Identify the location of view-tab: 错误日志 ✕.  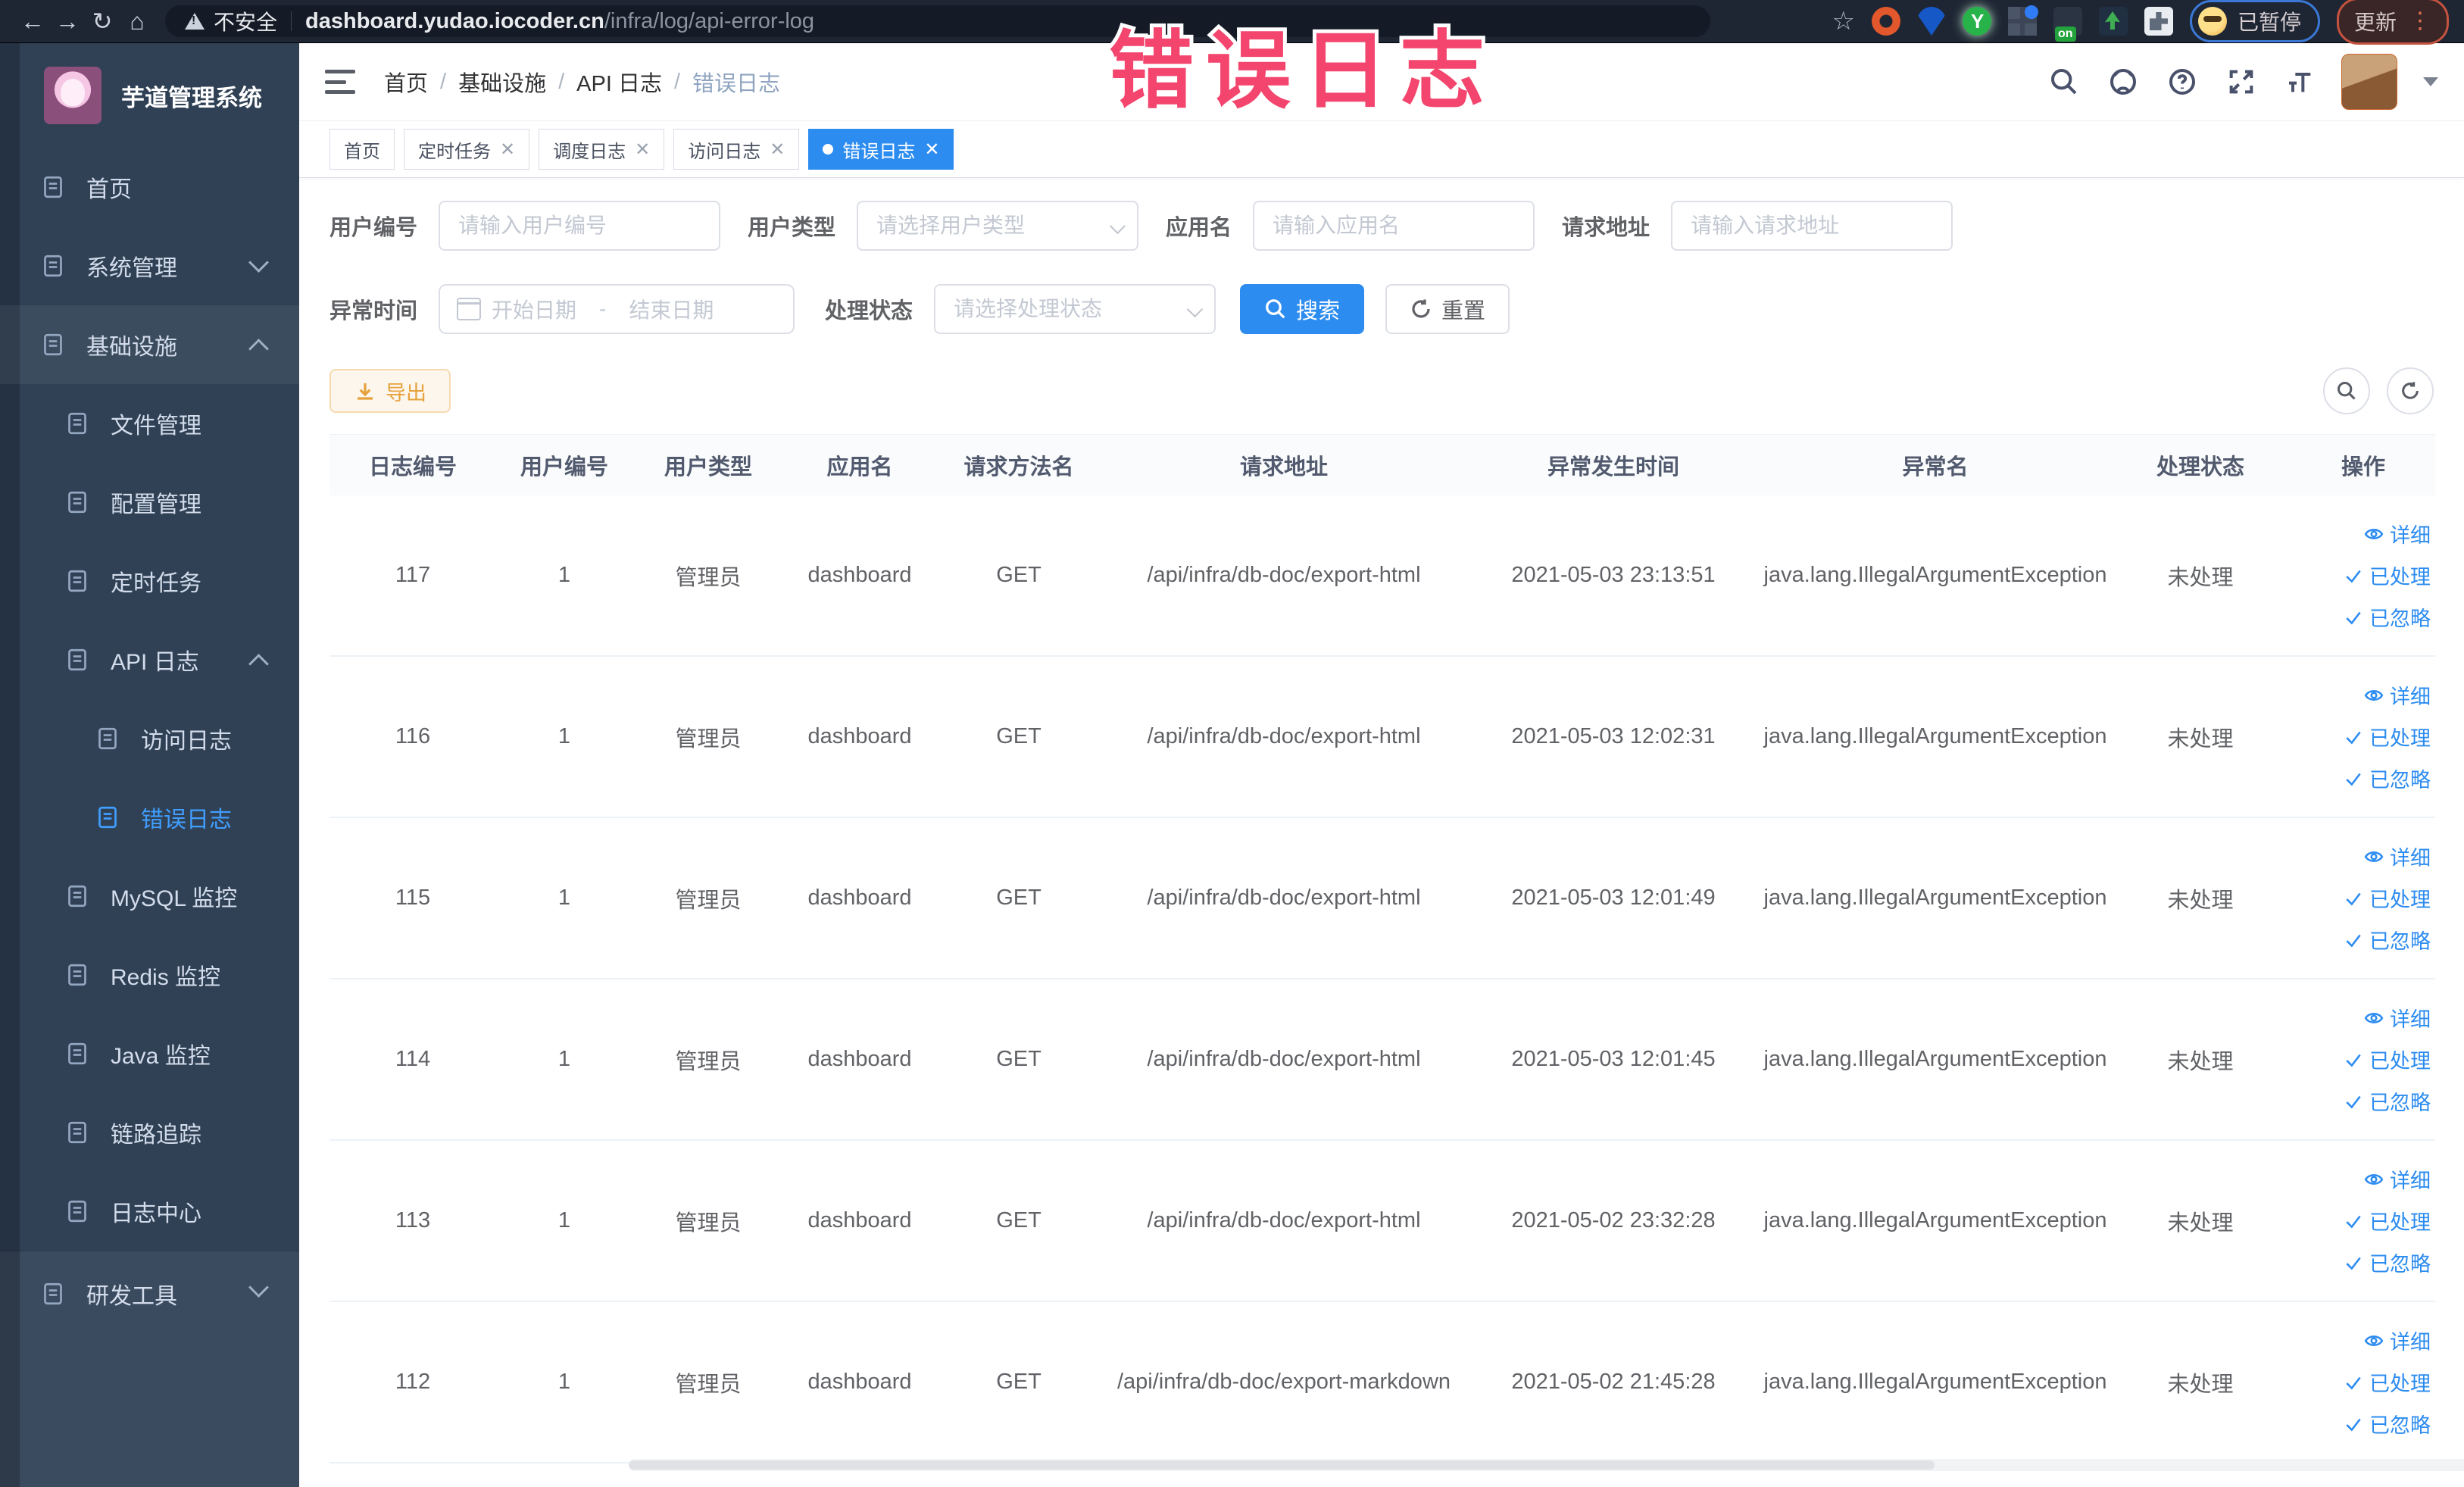
(881, 149).